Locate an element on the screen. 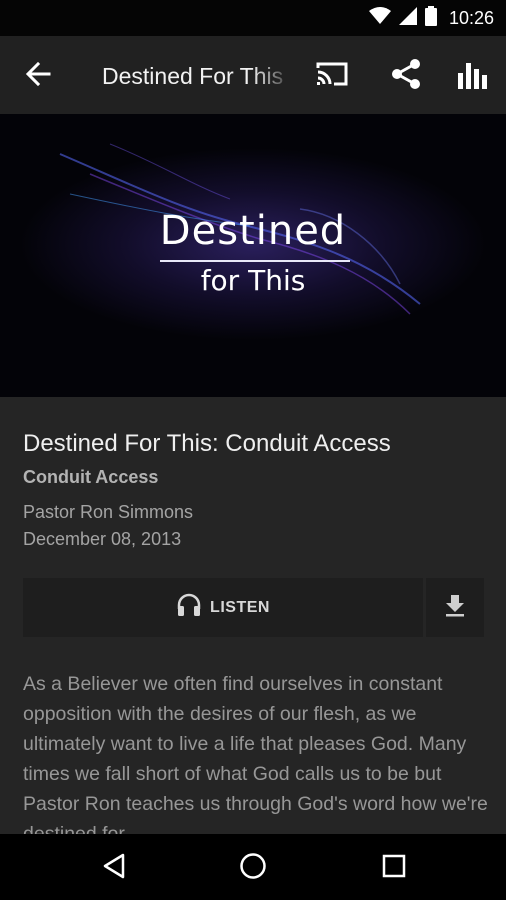 This screenshot has height=900, width=506. back-arrow-icon is located at coordinates (38, 76).